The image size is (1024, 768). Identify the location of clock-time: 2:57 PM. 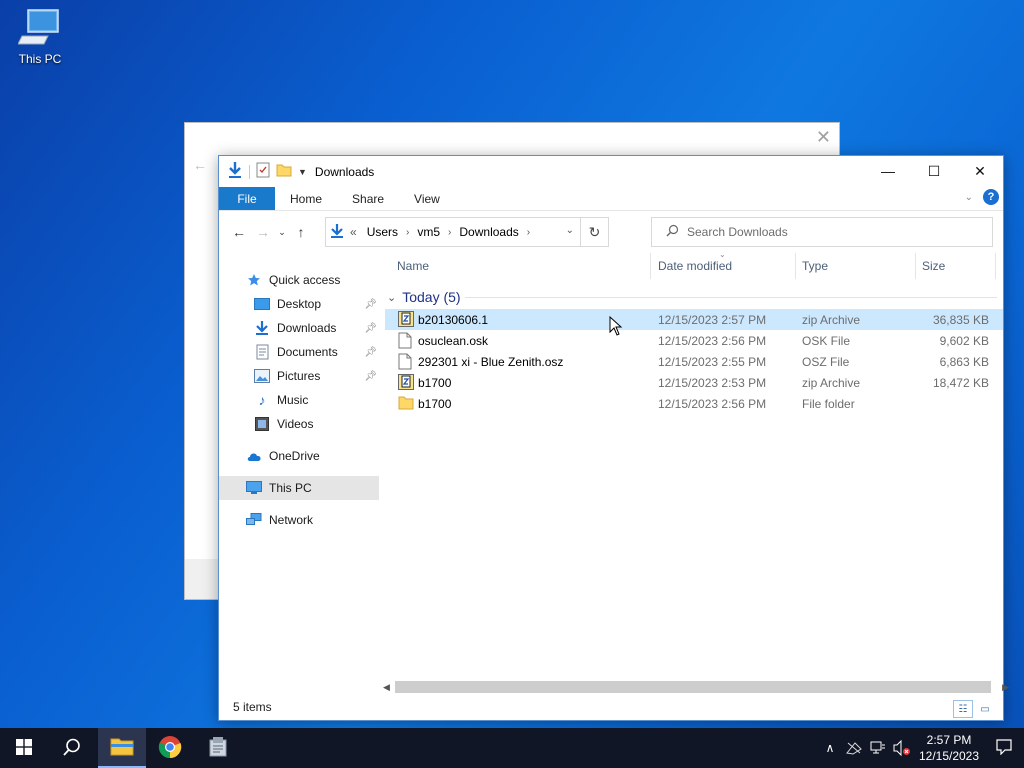
(949, 740).